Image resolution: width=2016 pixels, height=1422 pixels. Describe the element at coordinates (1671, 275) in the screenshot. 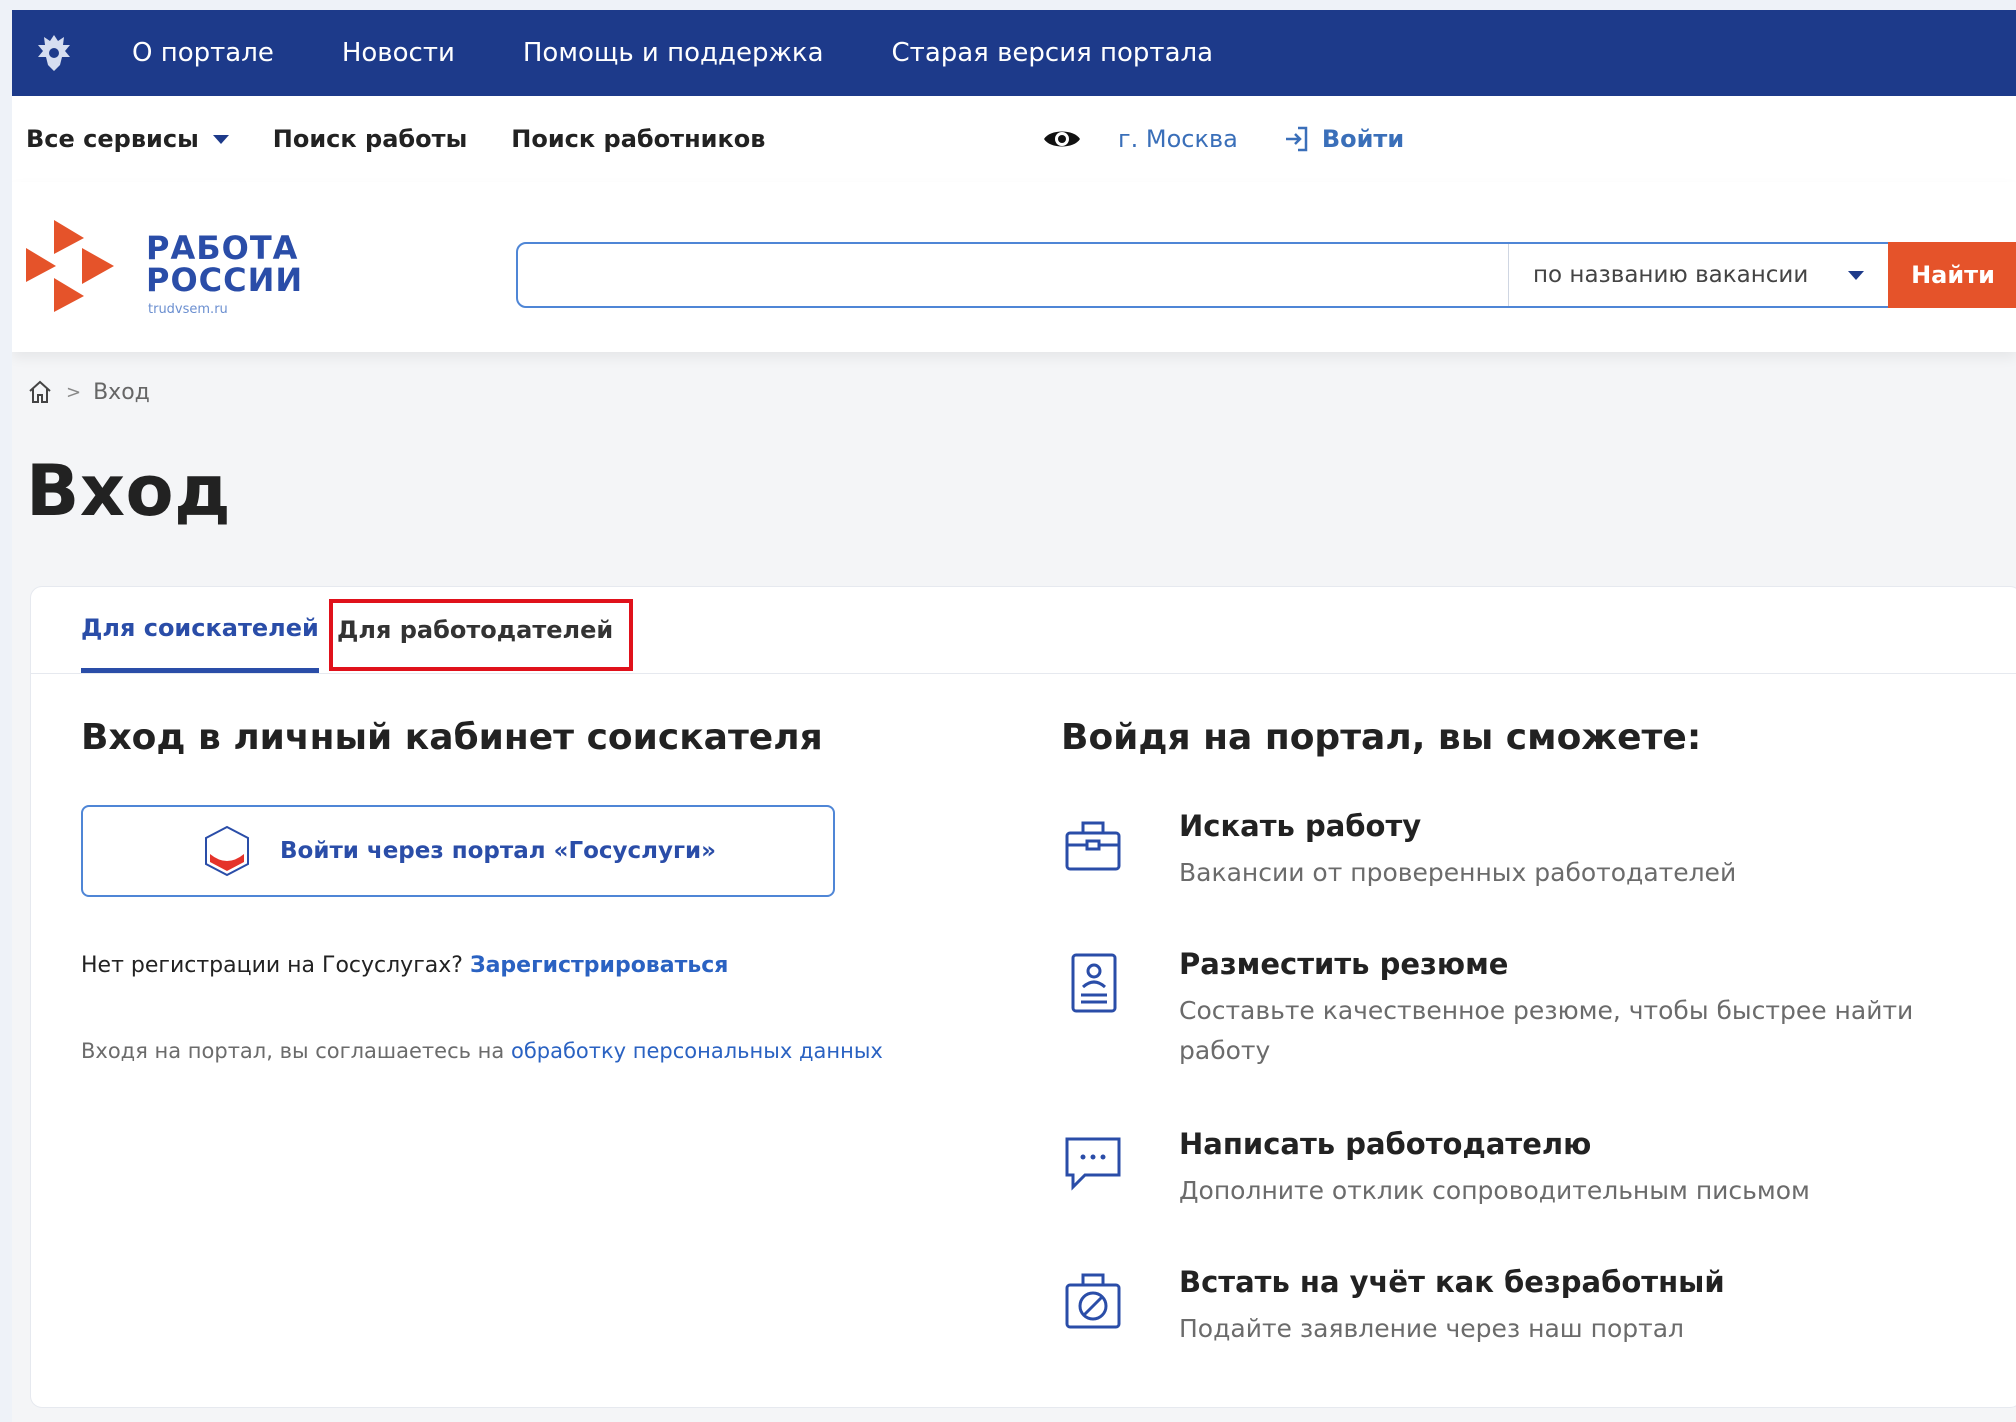

I see `search-mode-label: по названию вакансии` at that location.